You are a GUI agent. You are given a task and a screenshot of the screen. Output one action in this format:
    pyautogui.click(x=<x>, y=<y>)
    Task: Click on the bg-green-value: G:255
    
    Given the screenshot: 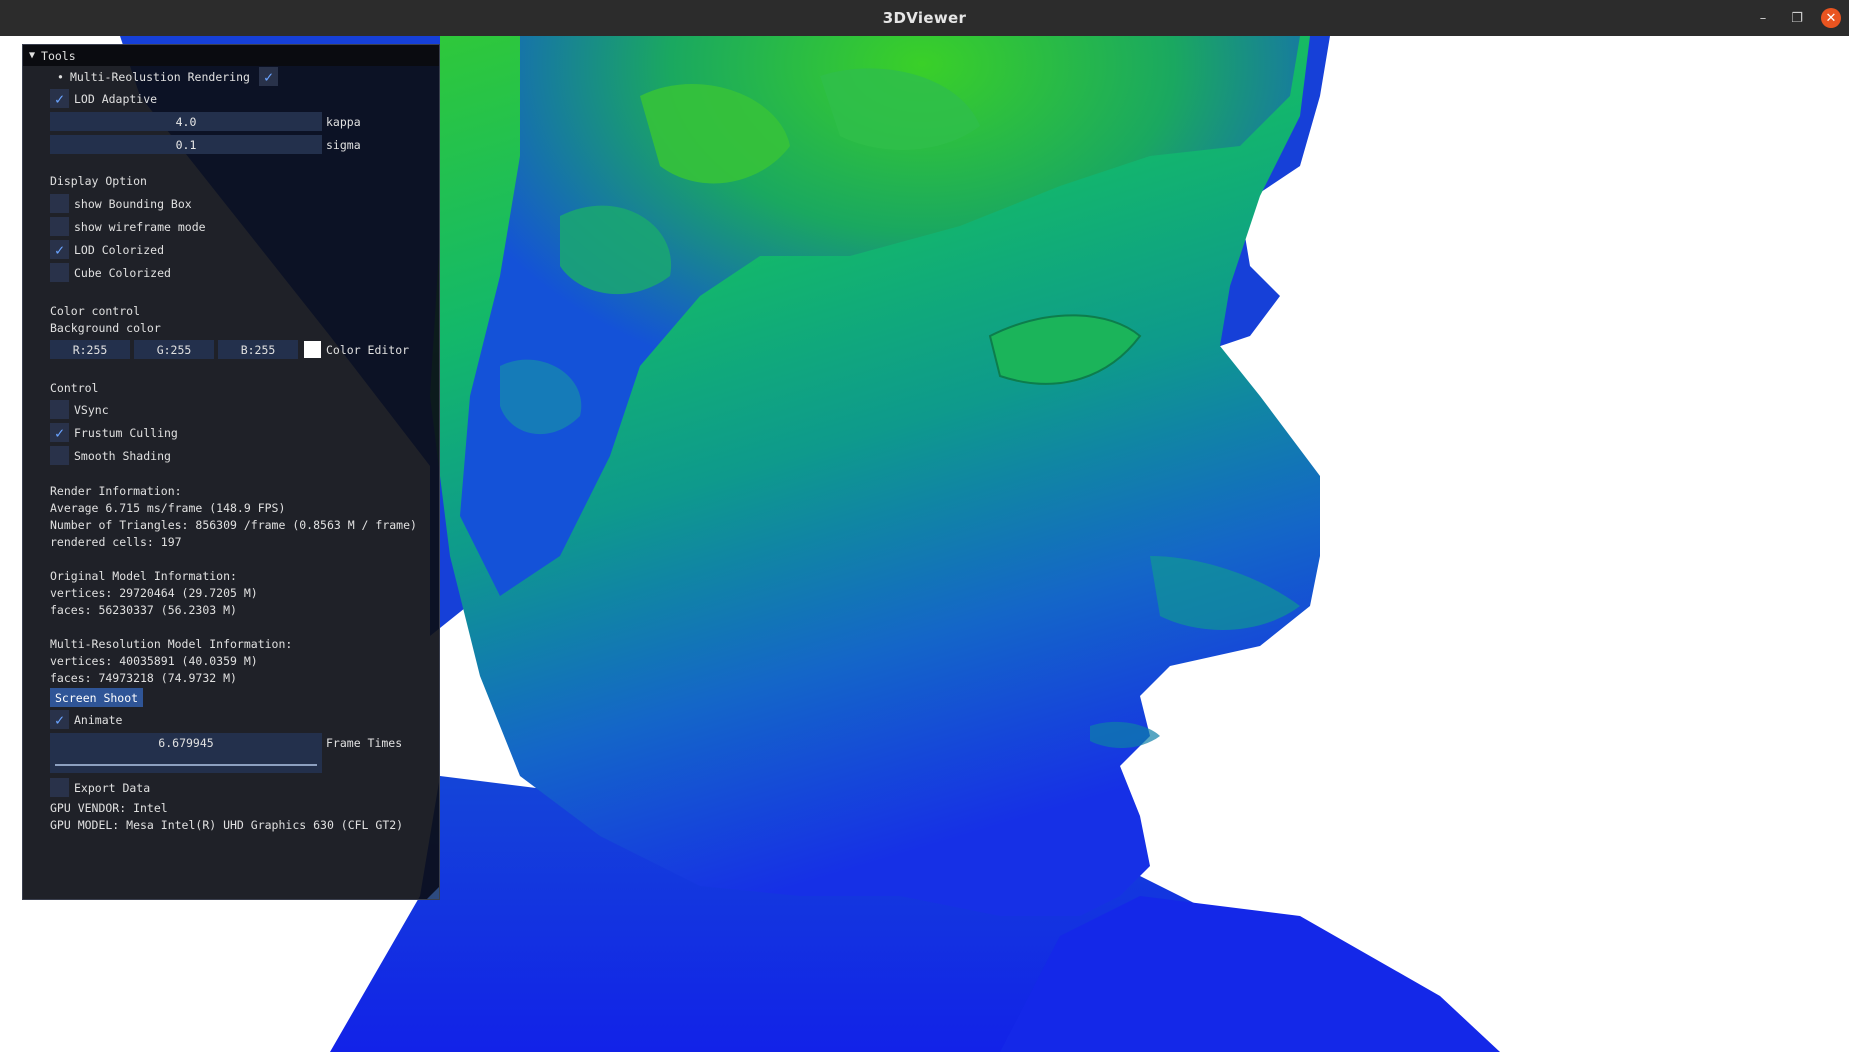 What is the action you would take?
    pyautogui.click(x=174, y=349)
    